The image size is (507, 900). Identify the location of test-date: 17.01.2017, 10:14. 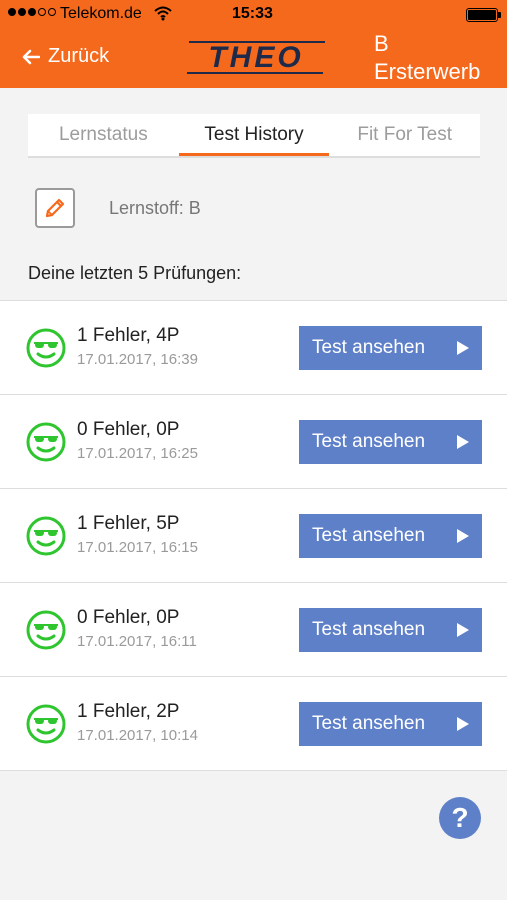
(137, 735).